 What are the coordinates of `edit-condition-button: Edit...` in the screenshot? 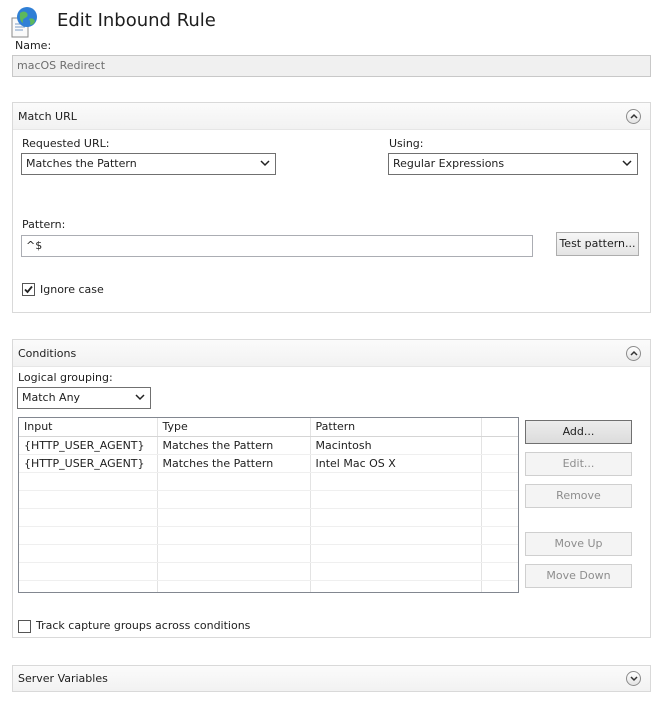 It's located at (578, 464).